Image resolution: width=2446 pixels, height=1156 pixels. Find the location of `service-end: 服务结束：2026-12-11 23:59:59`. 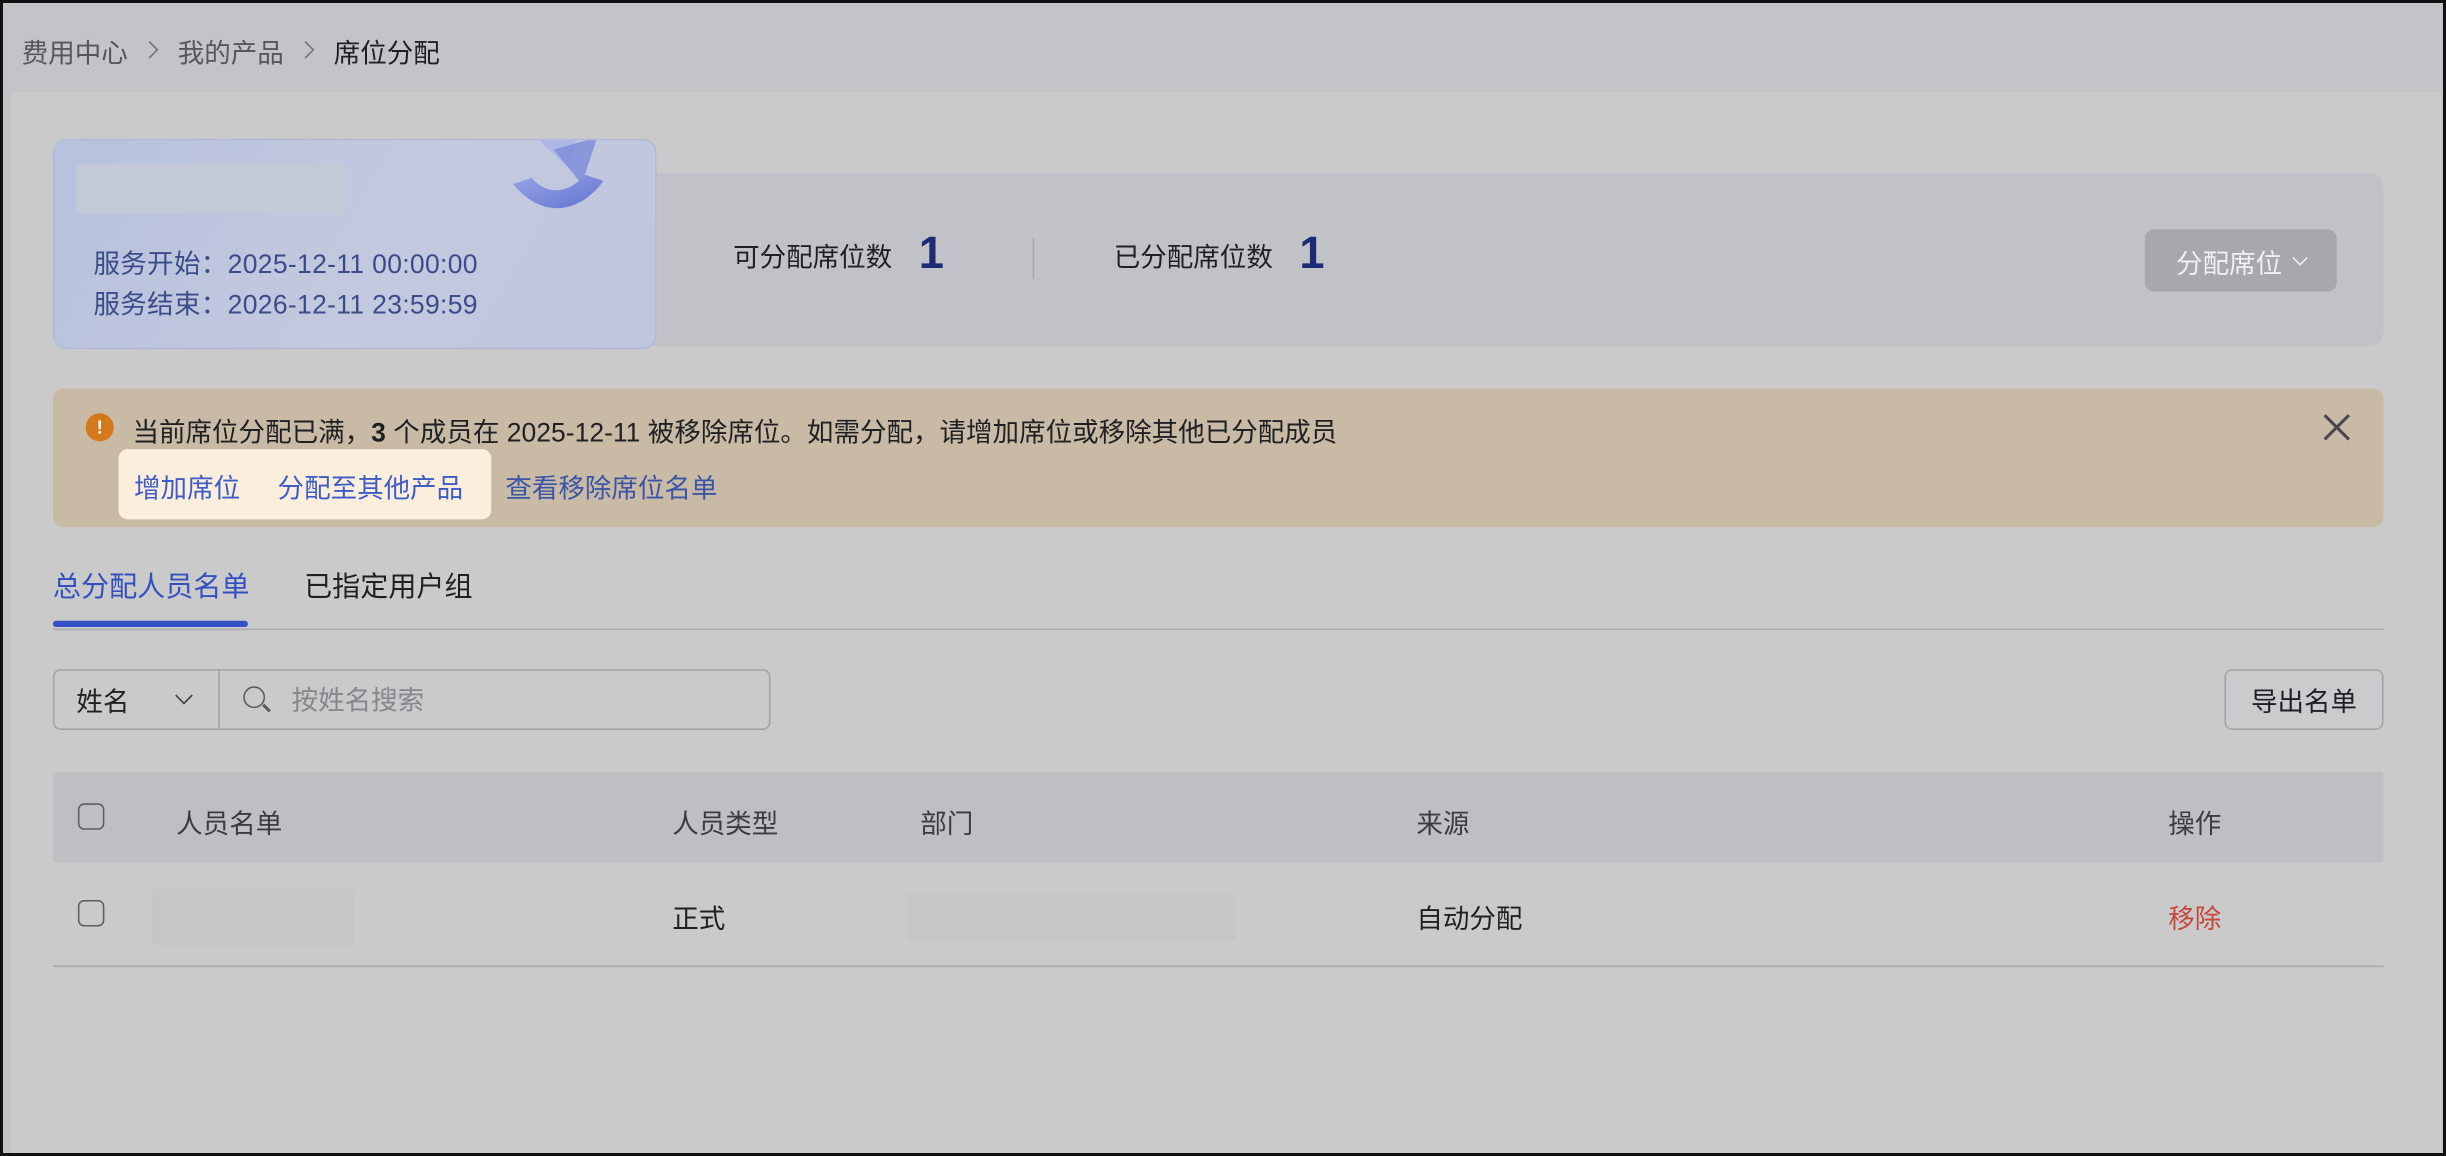

service-end: 服务结束：2026-12-11 23:59:59 is located at coordinates (285, 305).